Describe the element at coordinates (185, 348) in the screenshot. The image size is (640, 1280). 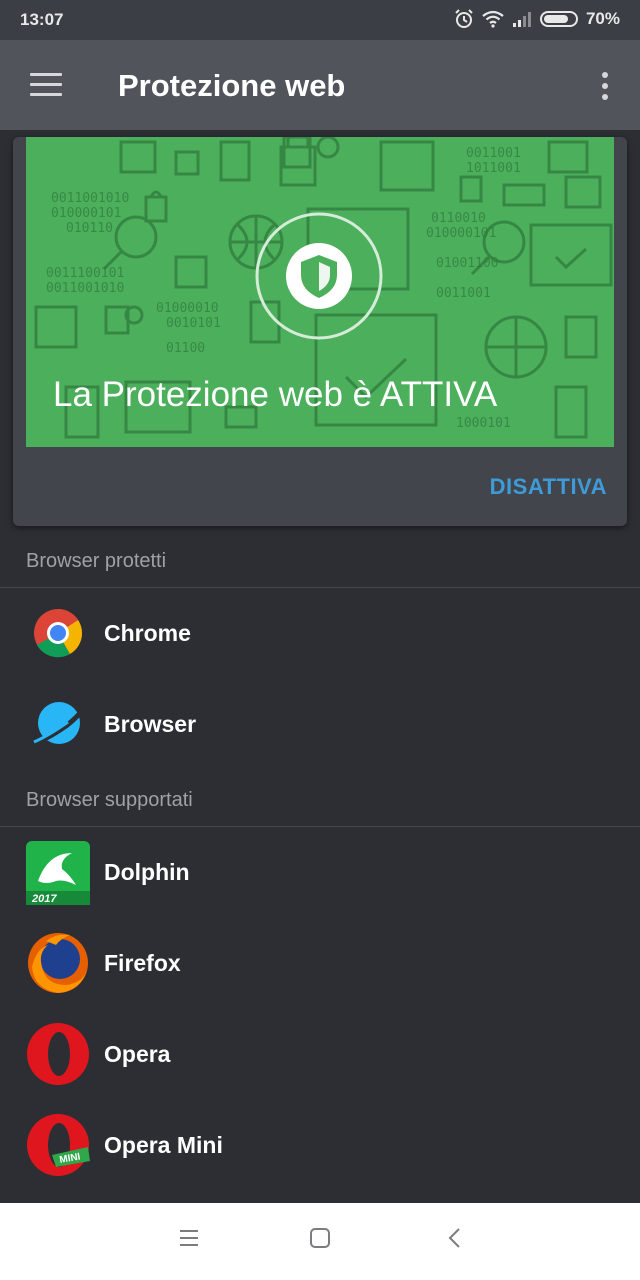
I see `svg-text: 01100` at that location.